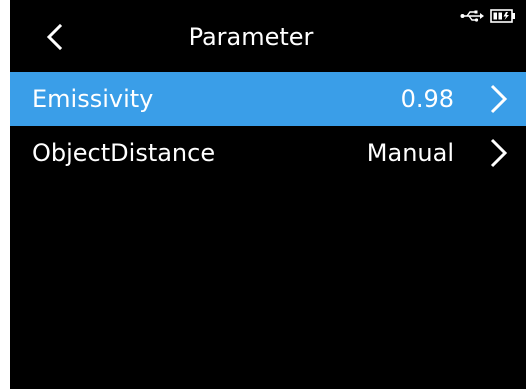 This screenshot has height=389, width=526. What do you see at coordinates (93, 99) in the screenshot?
I see `row-label: Emissivity` at bounding box center [93, 99].